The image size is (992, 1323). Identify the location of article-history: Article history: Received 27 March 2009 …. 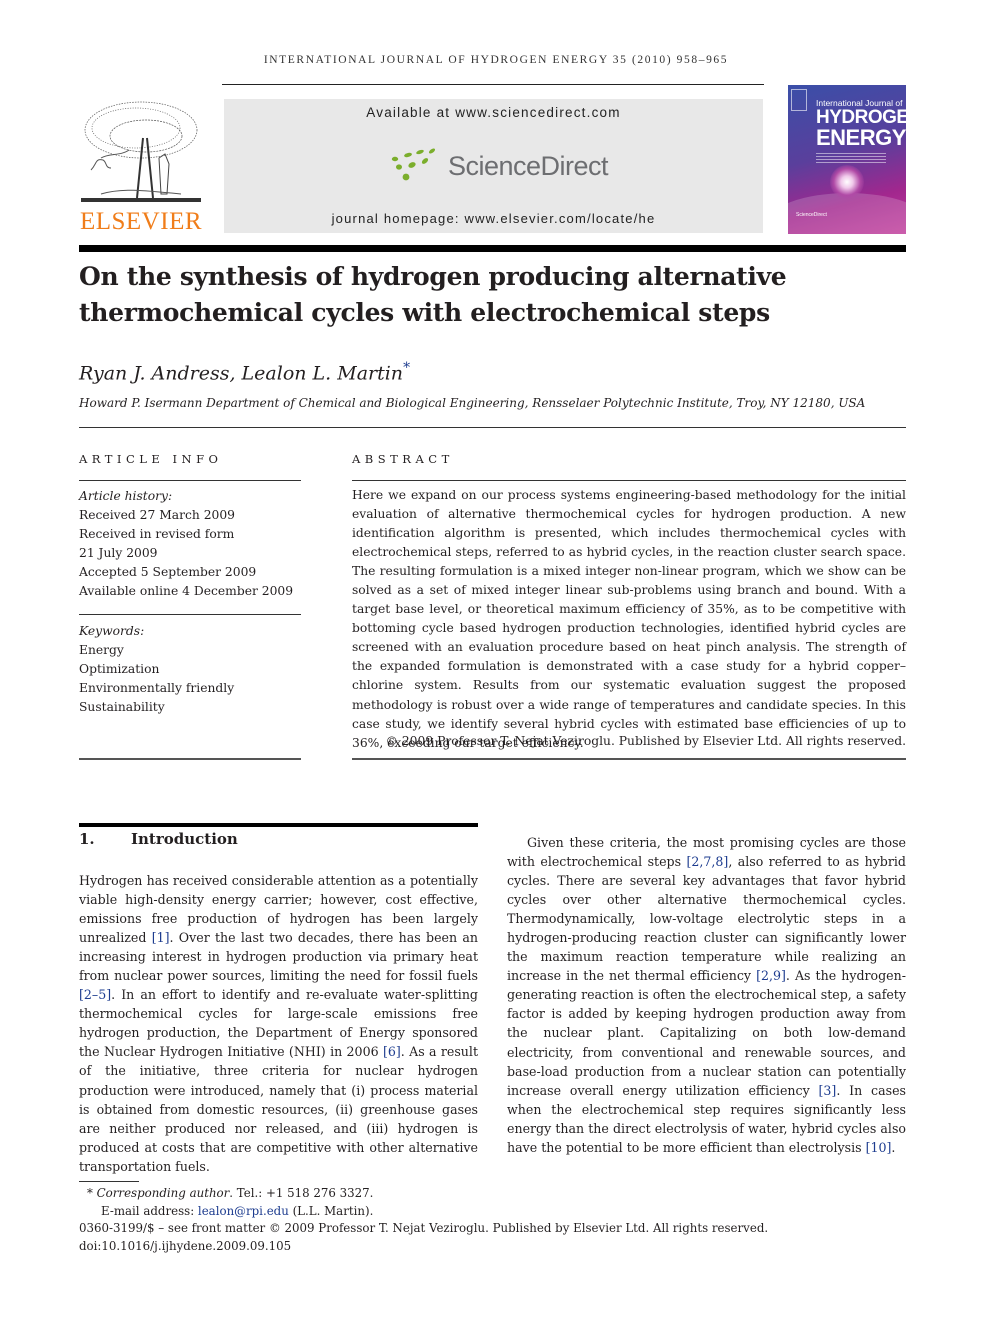
(190, 544).